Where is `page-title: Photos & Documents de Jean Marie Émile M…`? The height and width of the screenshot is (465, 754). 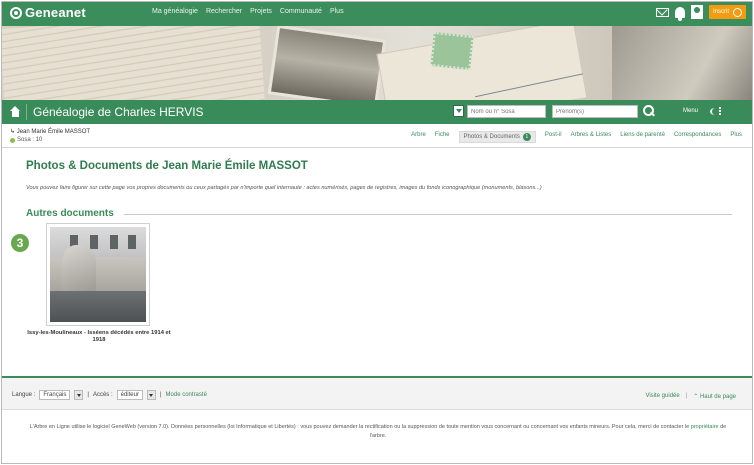 page-title: Photos & Documents de Jean Marie Émile M… is located at coordinates (167, 166).